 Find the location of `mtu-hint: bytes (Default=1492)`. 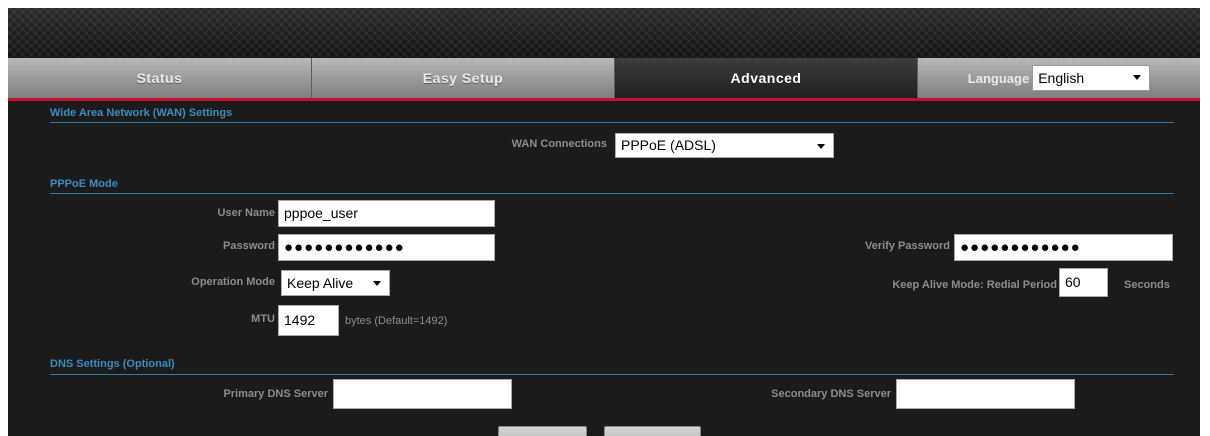

mtu-hint: bytes (Default=1492) is located at coordinates (396, 321).